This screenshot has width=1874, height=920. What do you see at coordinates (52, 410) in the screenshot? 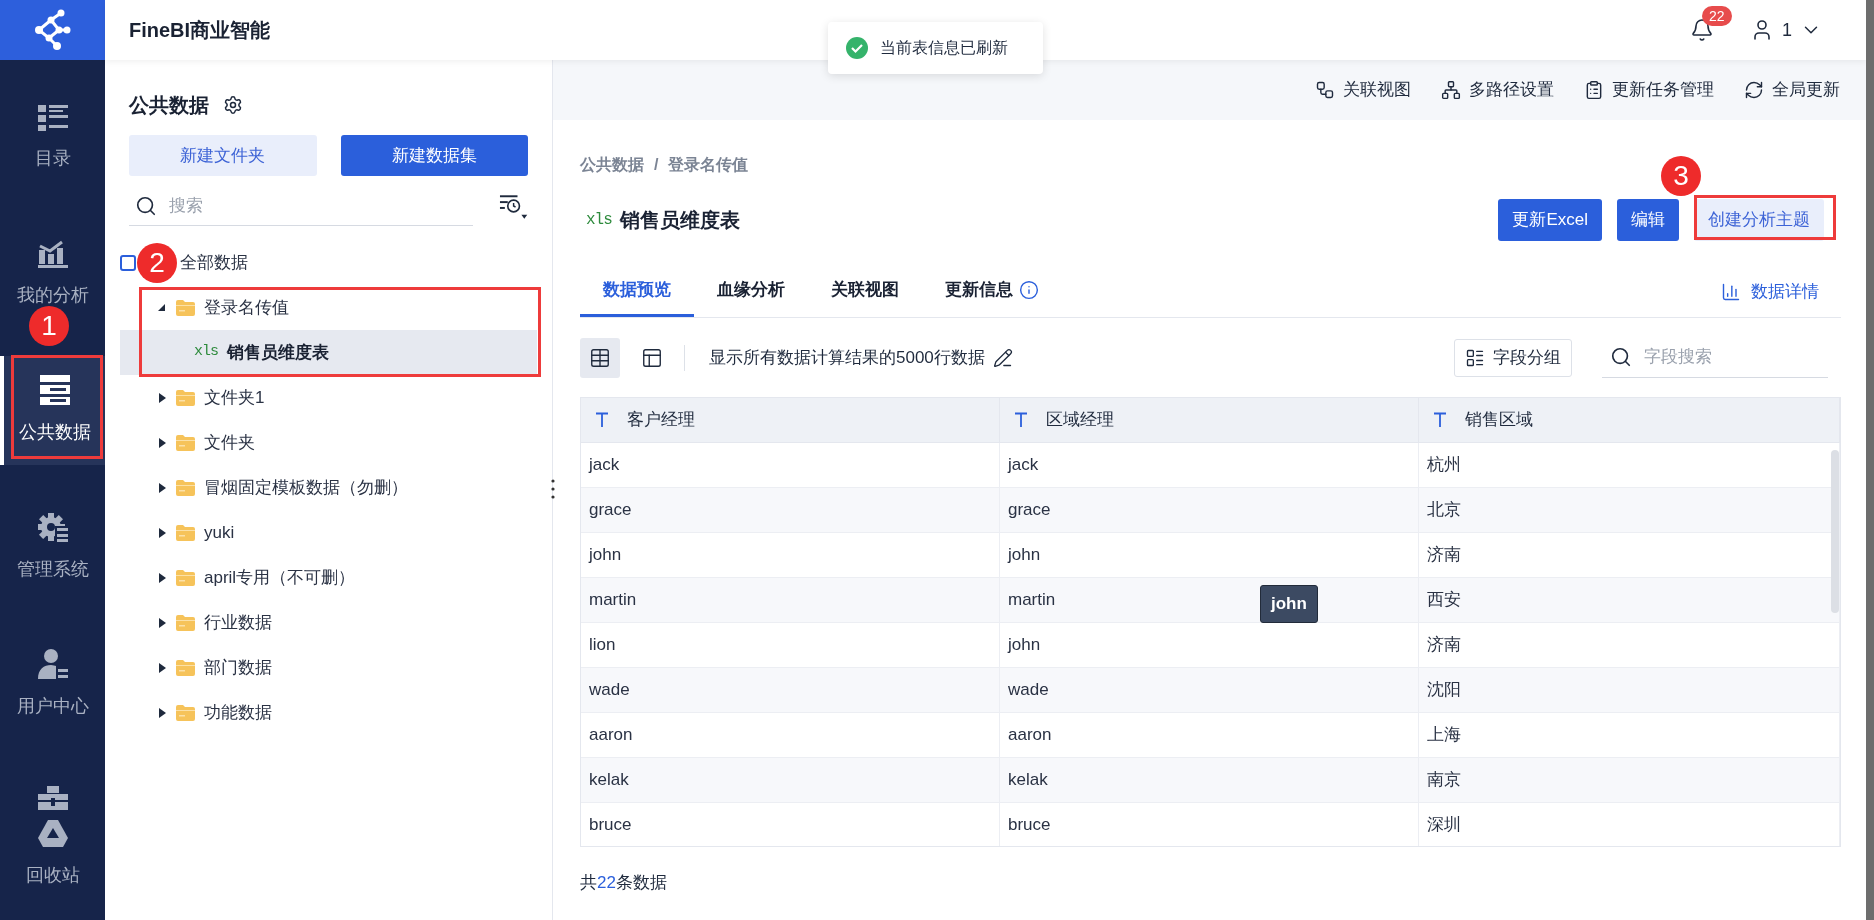
I see `sidebar-item: 公共数据` at bounding box center [52, 410].